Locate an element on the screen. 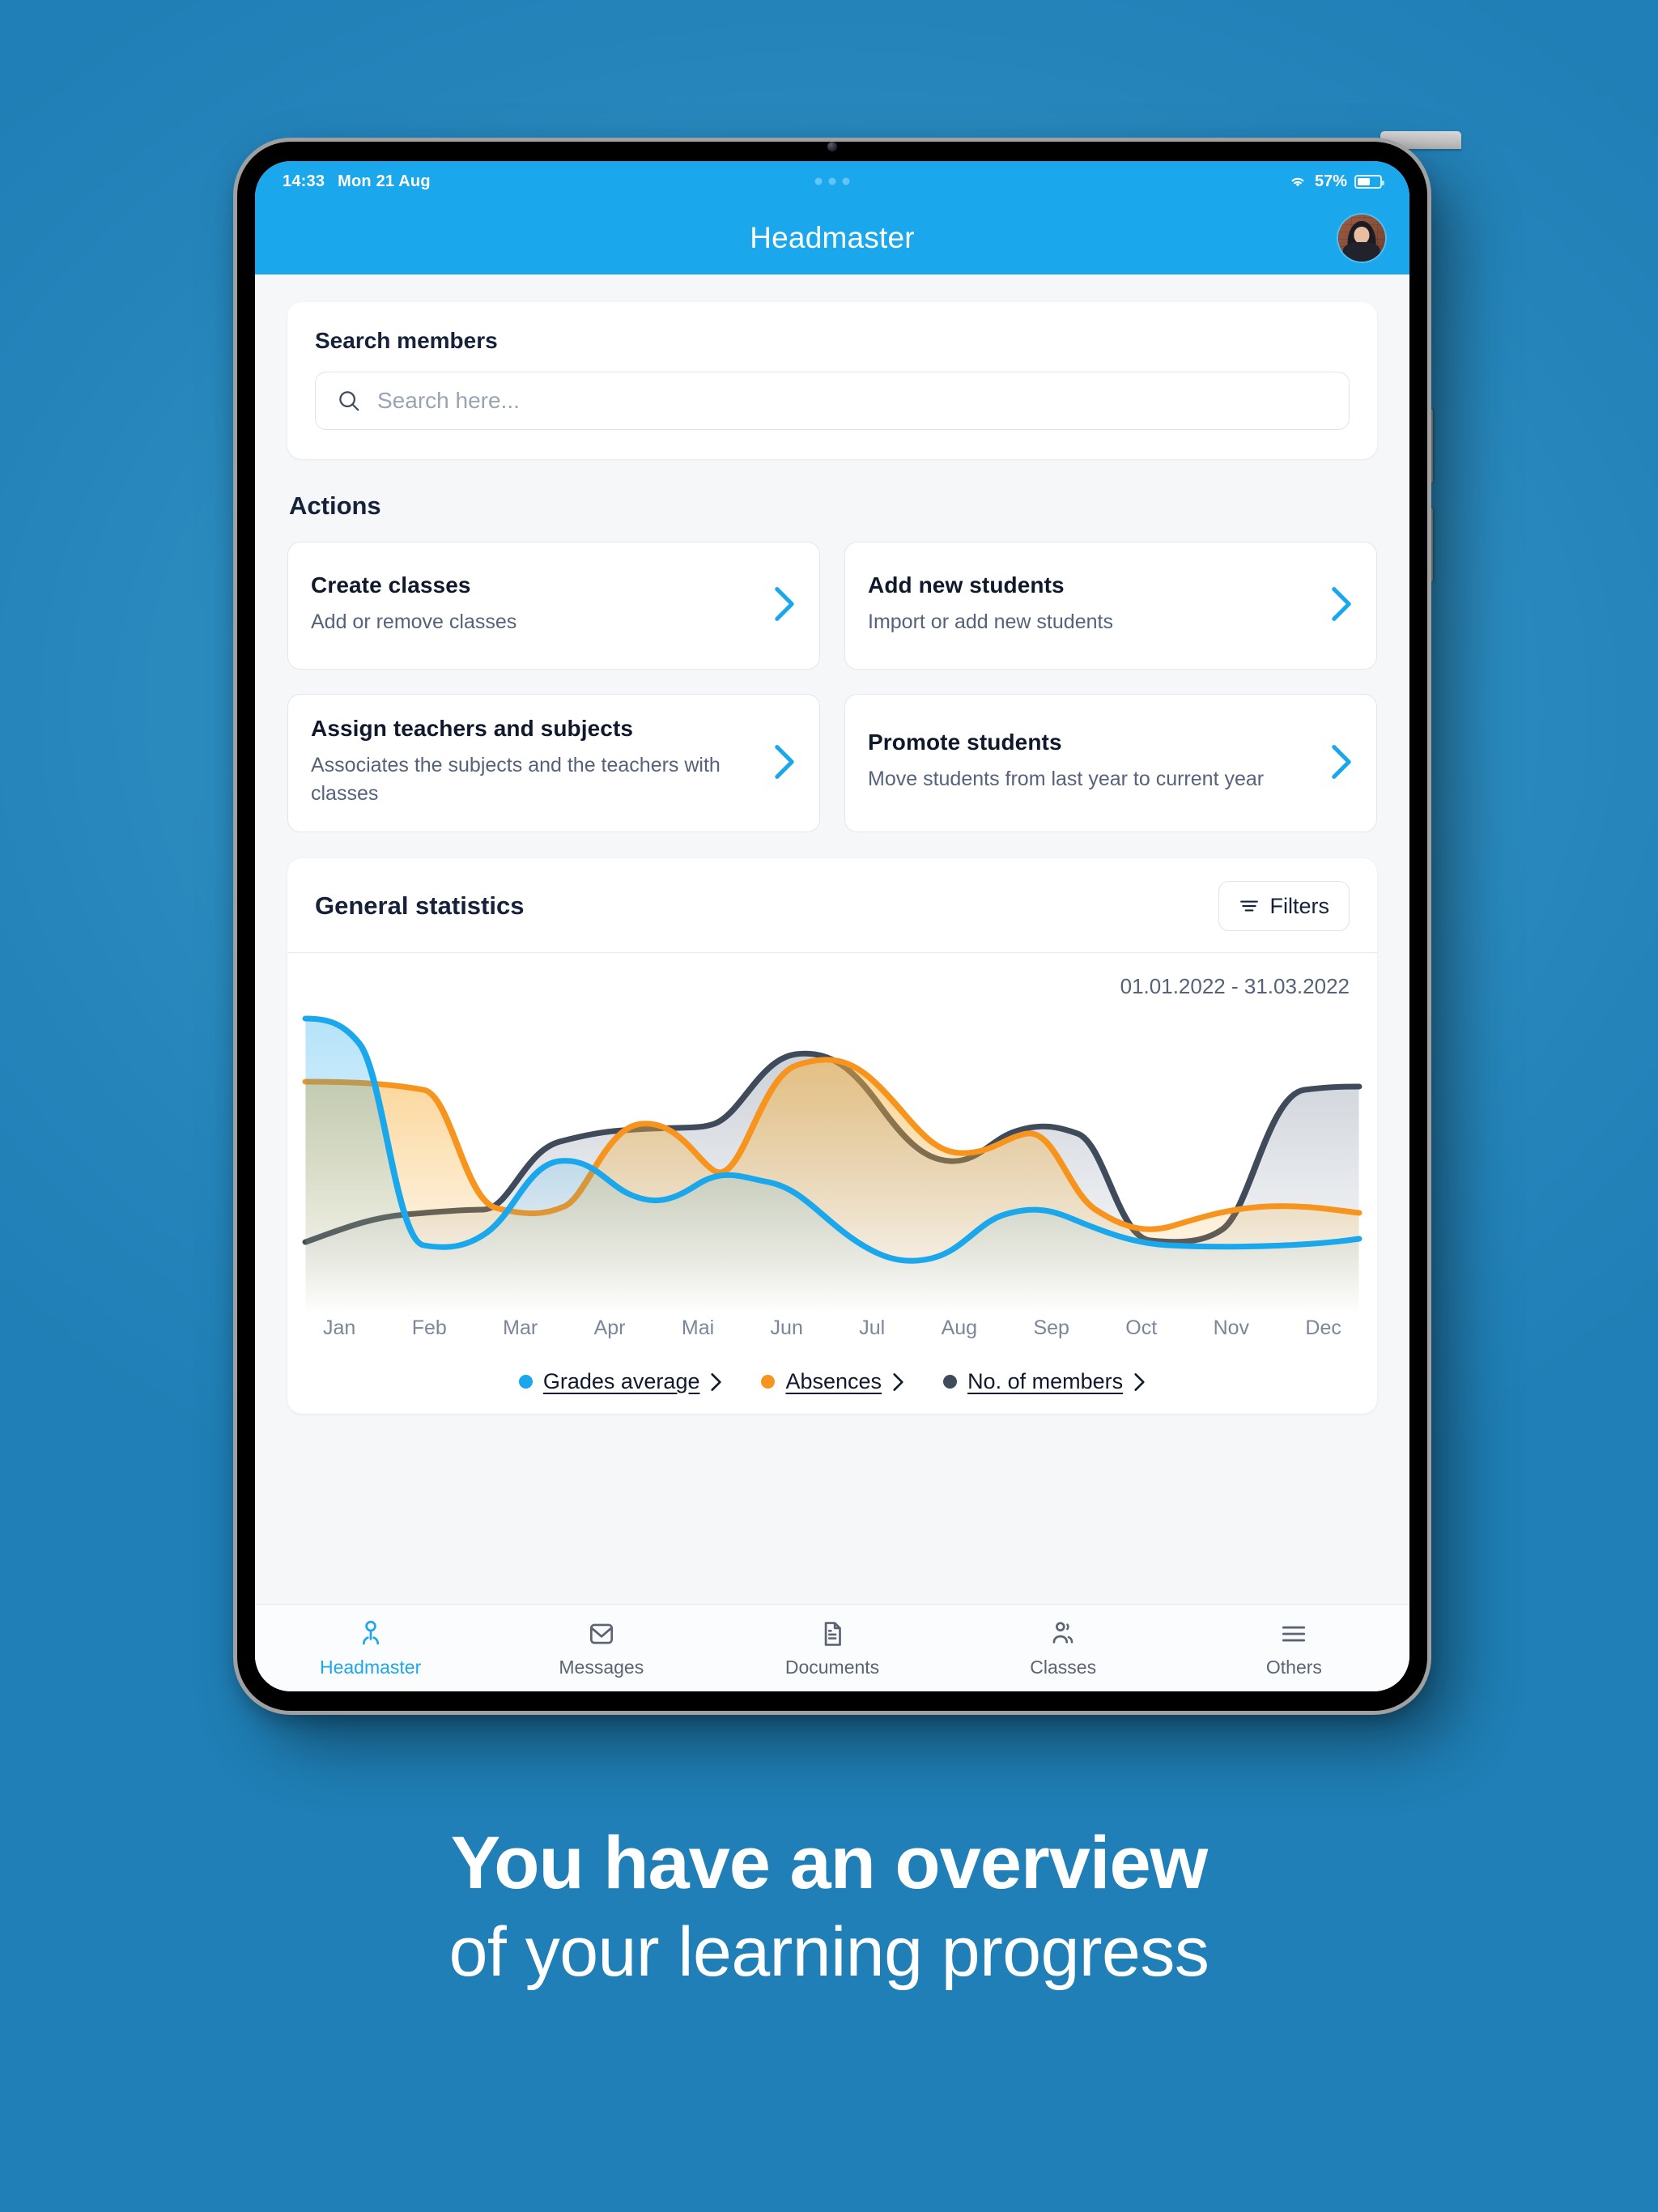  filters-button: Filters is located at coordinates (1284, 906).